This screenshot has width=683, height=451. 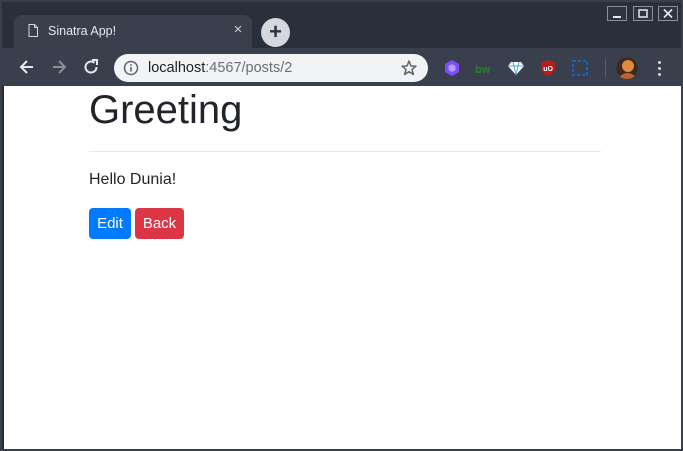 What do you see at coordinates (238, 30) in the screenshot?
I see `tab-close-icon: ×` at bounding box center [238, 30].